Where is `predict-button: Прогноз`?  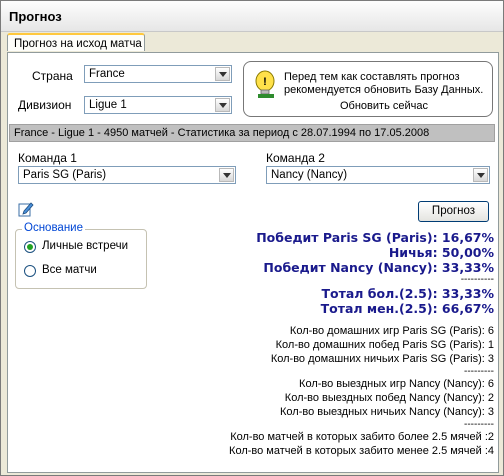
predict-button: Прогноз is located at coordinates (453, 211).